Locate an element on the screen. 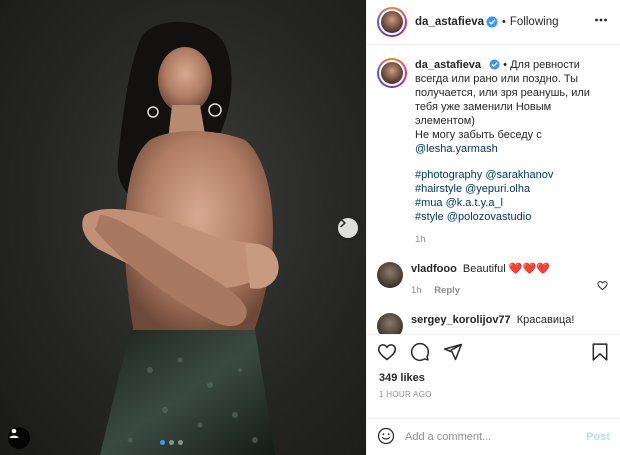  comment-item: sergey_korolijov77 Красавица! is located at coordinates (493, 316).